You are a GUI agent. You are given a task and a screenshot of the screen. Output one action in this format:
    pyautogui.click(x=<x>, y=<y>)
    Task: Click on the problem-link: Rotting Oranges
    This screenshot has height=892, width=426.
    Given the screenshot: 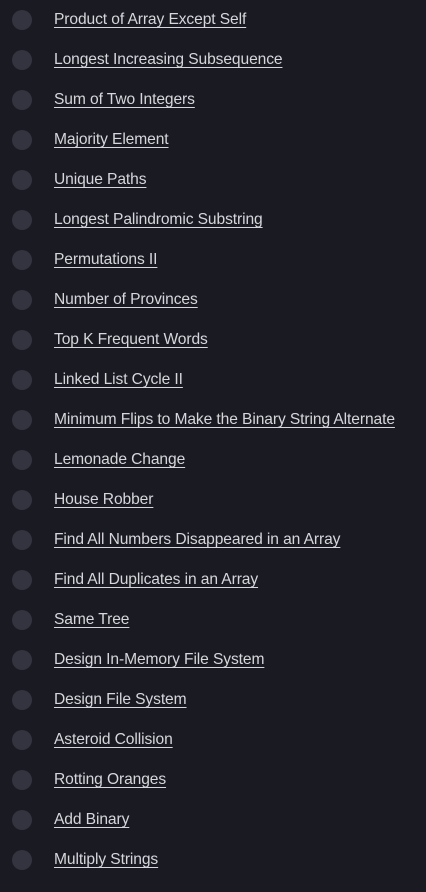 What is the action you would take?
    pyautogui.click(x=110, y=780)
    